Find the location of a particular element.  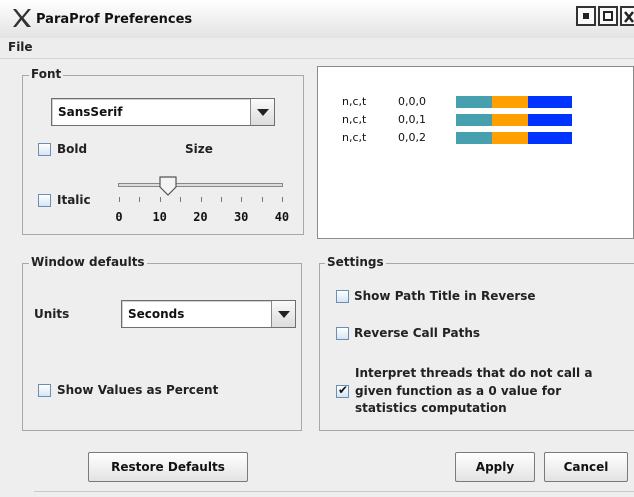

italic-label: Italic is located at coordinates (74, 200).